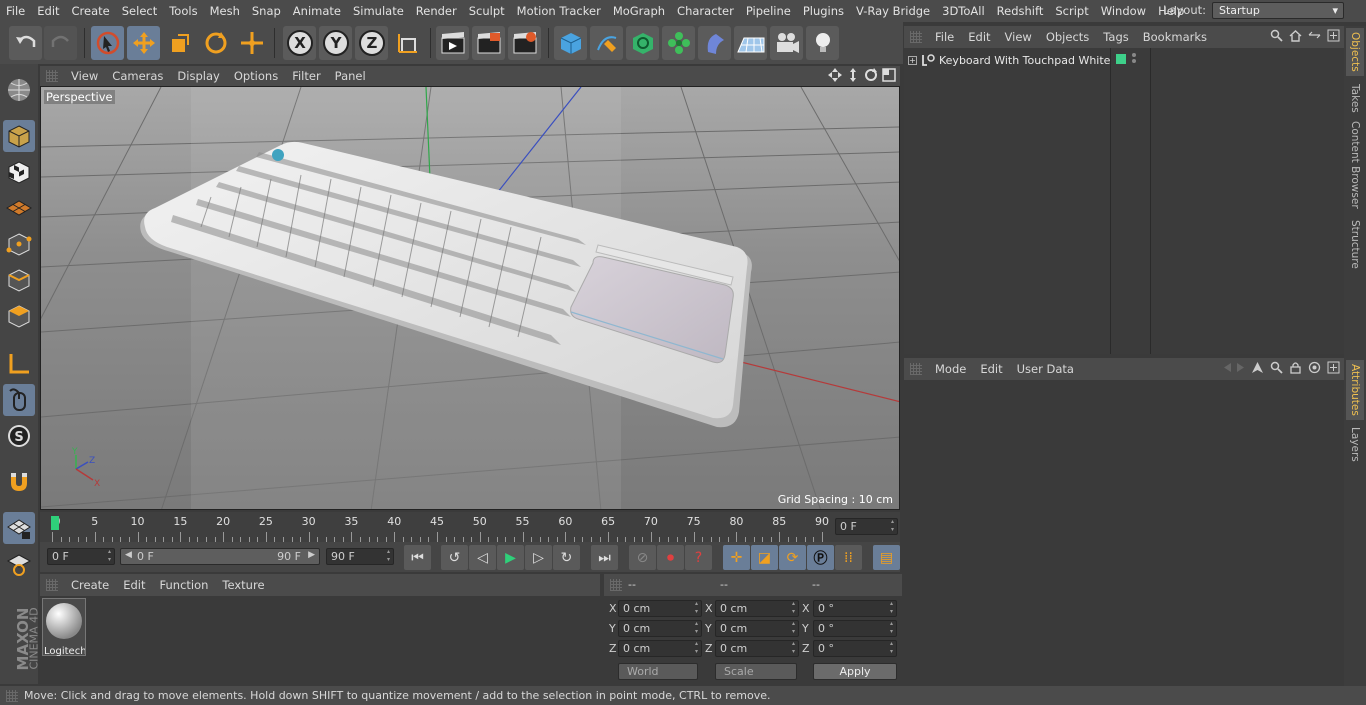 Image resolution: width=1366 pixels, height=705 pixels. Describe the element at coordinates (19, 280) in the screenshot. I see `edge-mode-button` at that location.